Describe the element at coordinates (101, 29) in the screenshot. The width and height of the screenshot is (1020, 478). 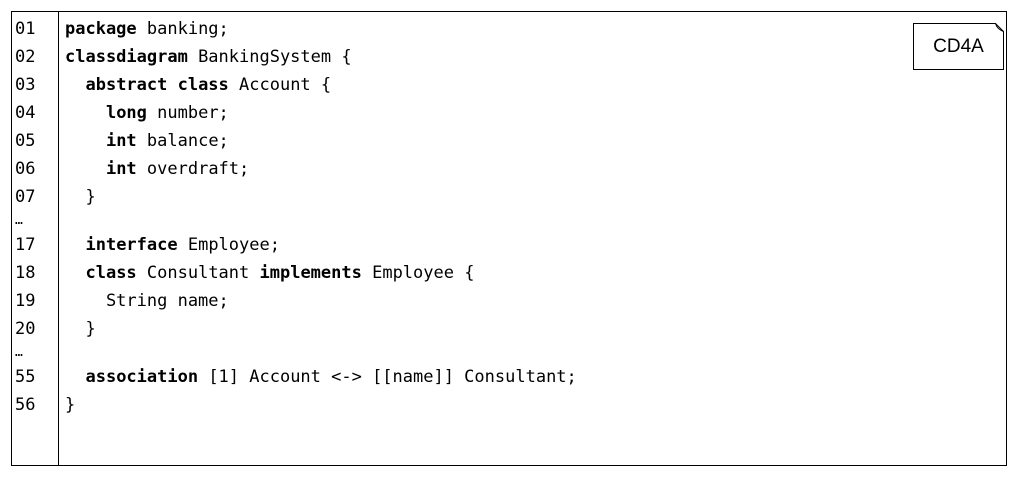
I see `keyword: package` at that location.